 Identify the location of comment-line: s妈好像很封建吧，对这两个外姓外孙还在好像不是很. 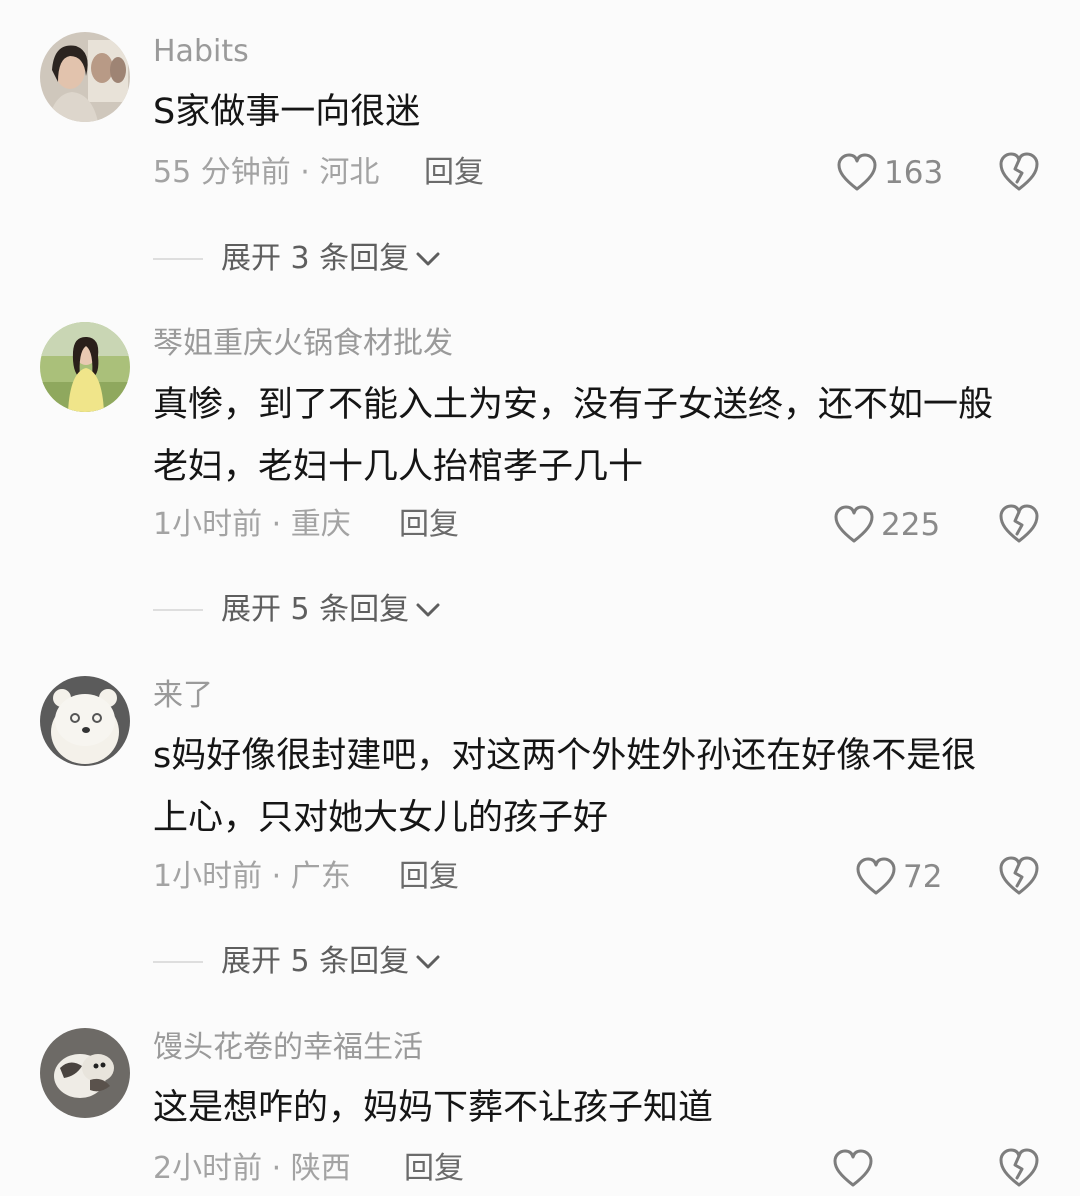
(565, 756).